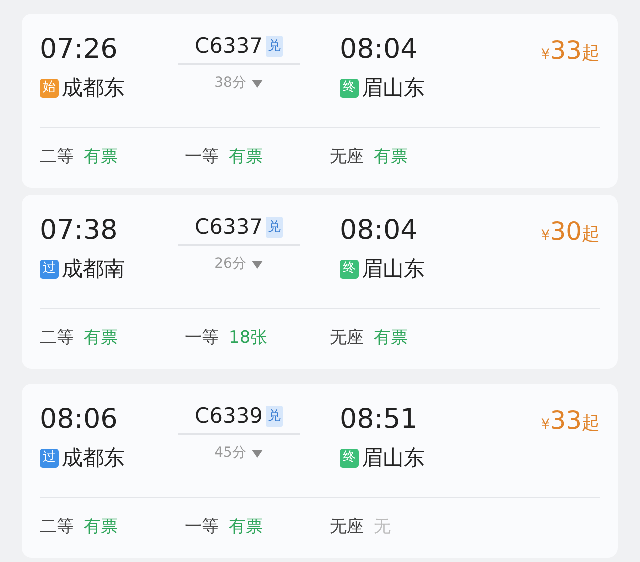 The image size is (640, 562). Describe the element at coordinates (566, 232) in the screenshot. I see `price-amount: 30` at that location.